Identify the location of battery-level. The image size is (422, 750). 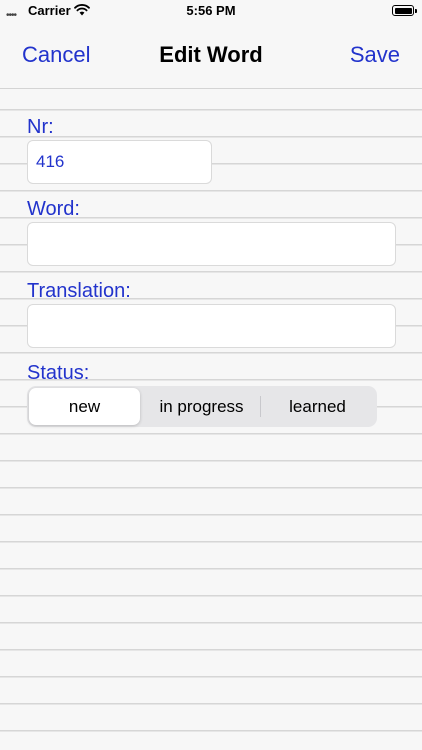
(403, 10).